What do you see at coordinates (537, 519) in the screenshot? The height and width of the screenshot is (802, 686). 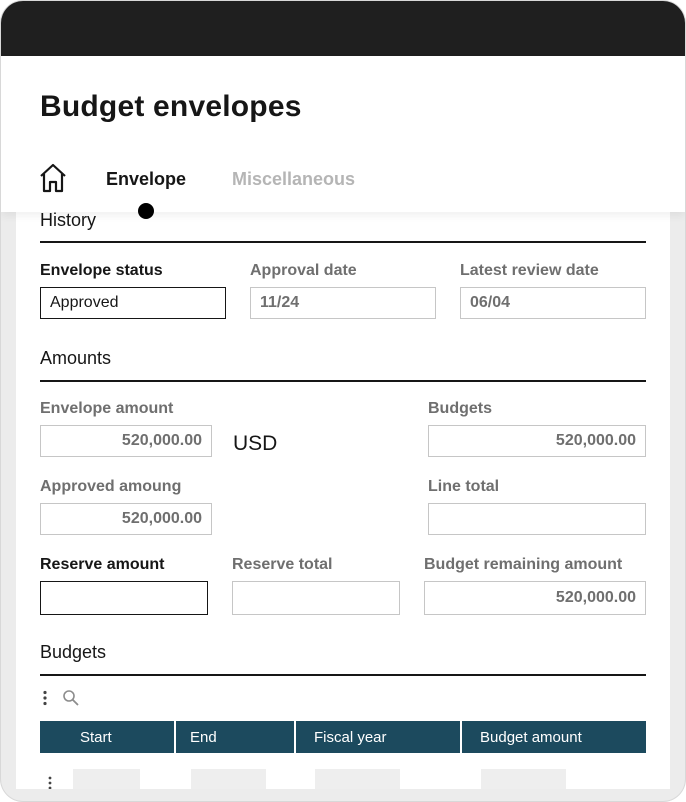 I see `line-total-field` at bounding box center [537, 519].